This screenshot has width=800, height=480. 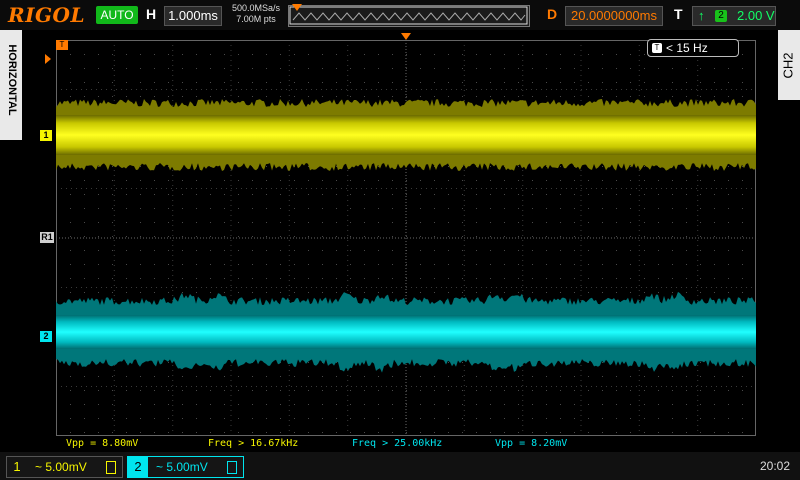 I want to click on trigger-source-badge: 2, so click(x=721, y=16).